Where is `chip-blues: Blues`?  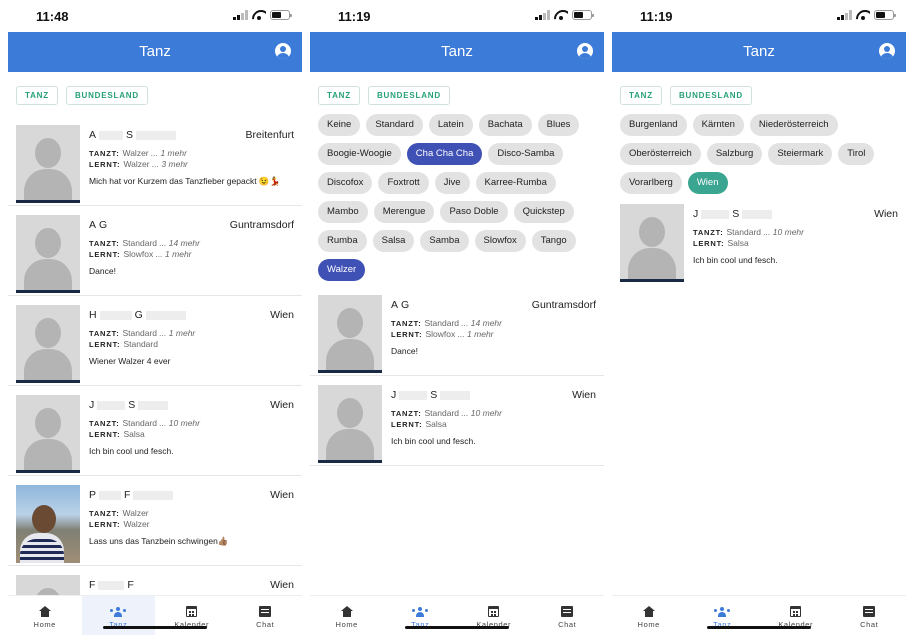
chip-blues: Blues is located at coordinates (558, 125).